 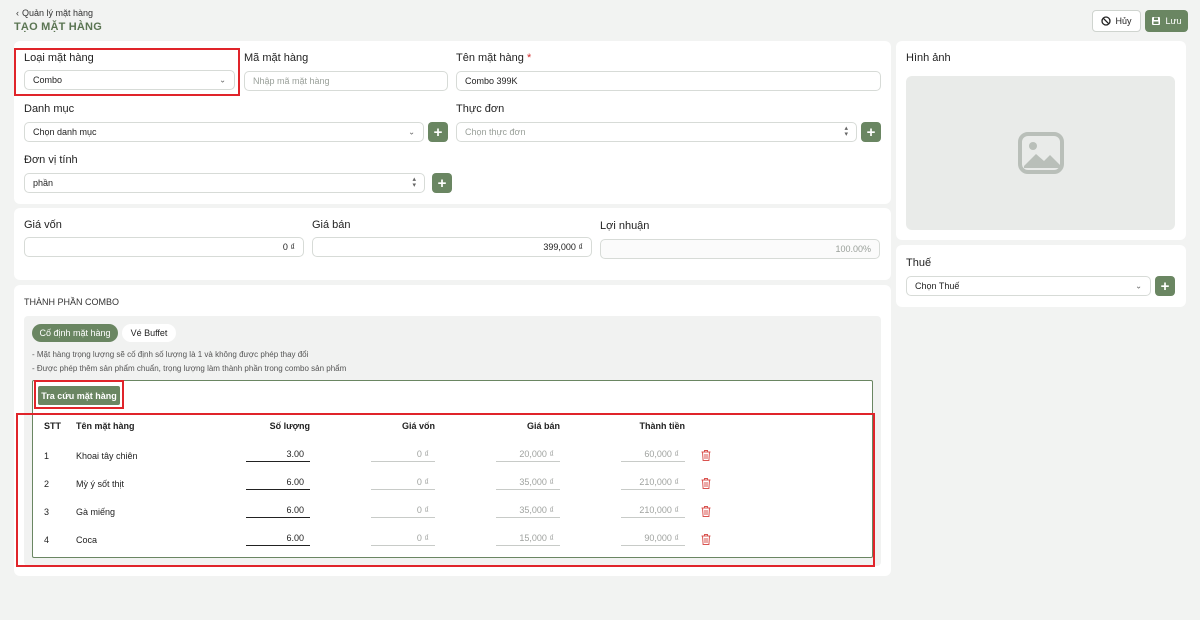 What do you see at coordinates (79, 394) in the screenshot?
I see `lookup-highlight` at bounding box center [79, 394].